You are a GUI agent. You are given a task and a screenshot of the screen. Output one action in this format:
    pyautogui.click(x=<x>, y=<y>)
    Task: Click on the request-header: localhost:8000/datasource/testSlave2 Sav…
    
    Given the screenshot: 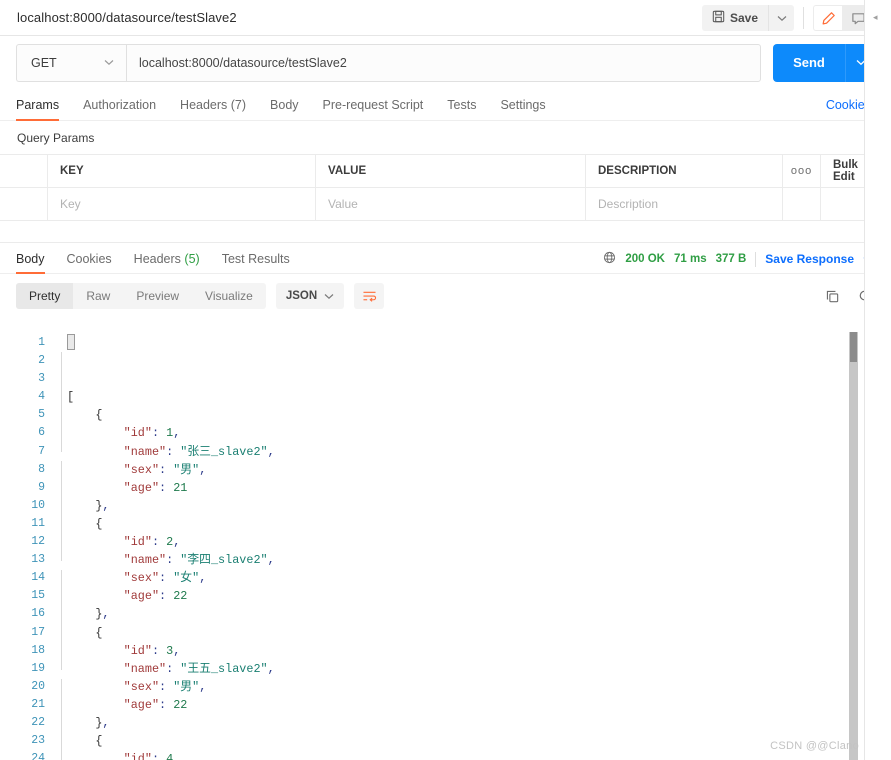 What is the action you would take?
    pyautogui.click(x=445, y=18)
    